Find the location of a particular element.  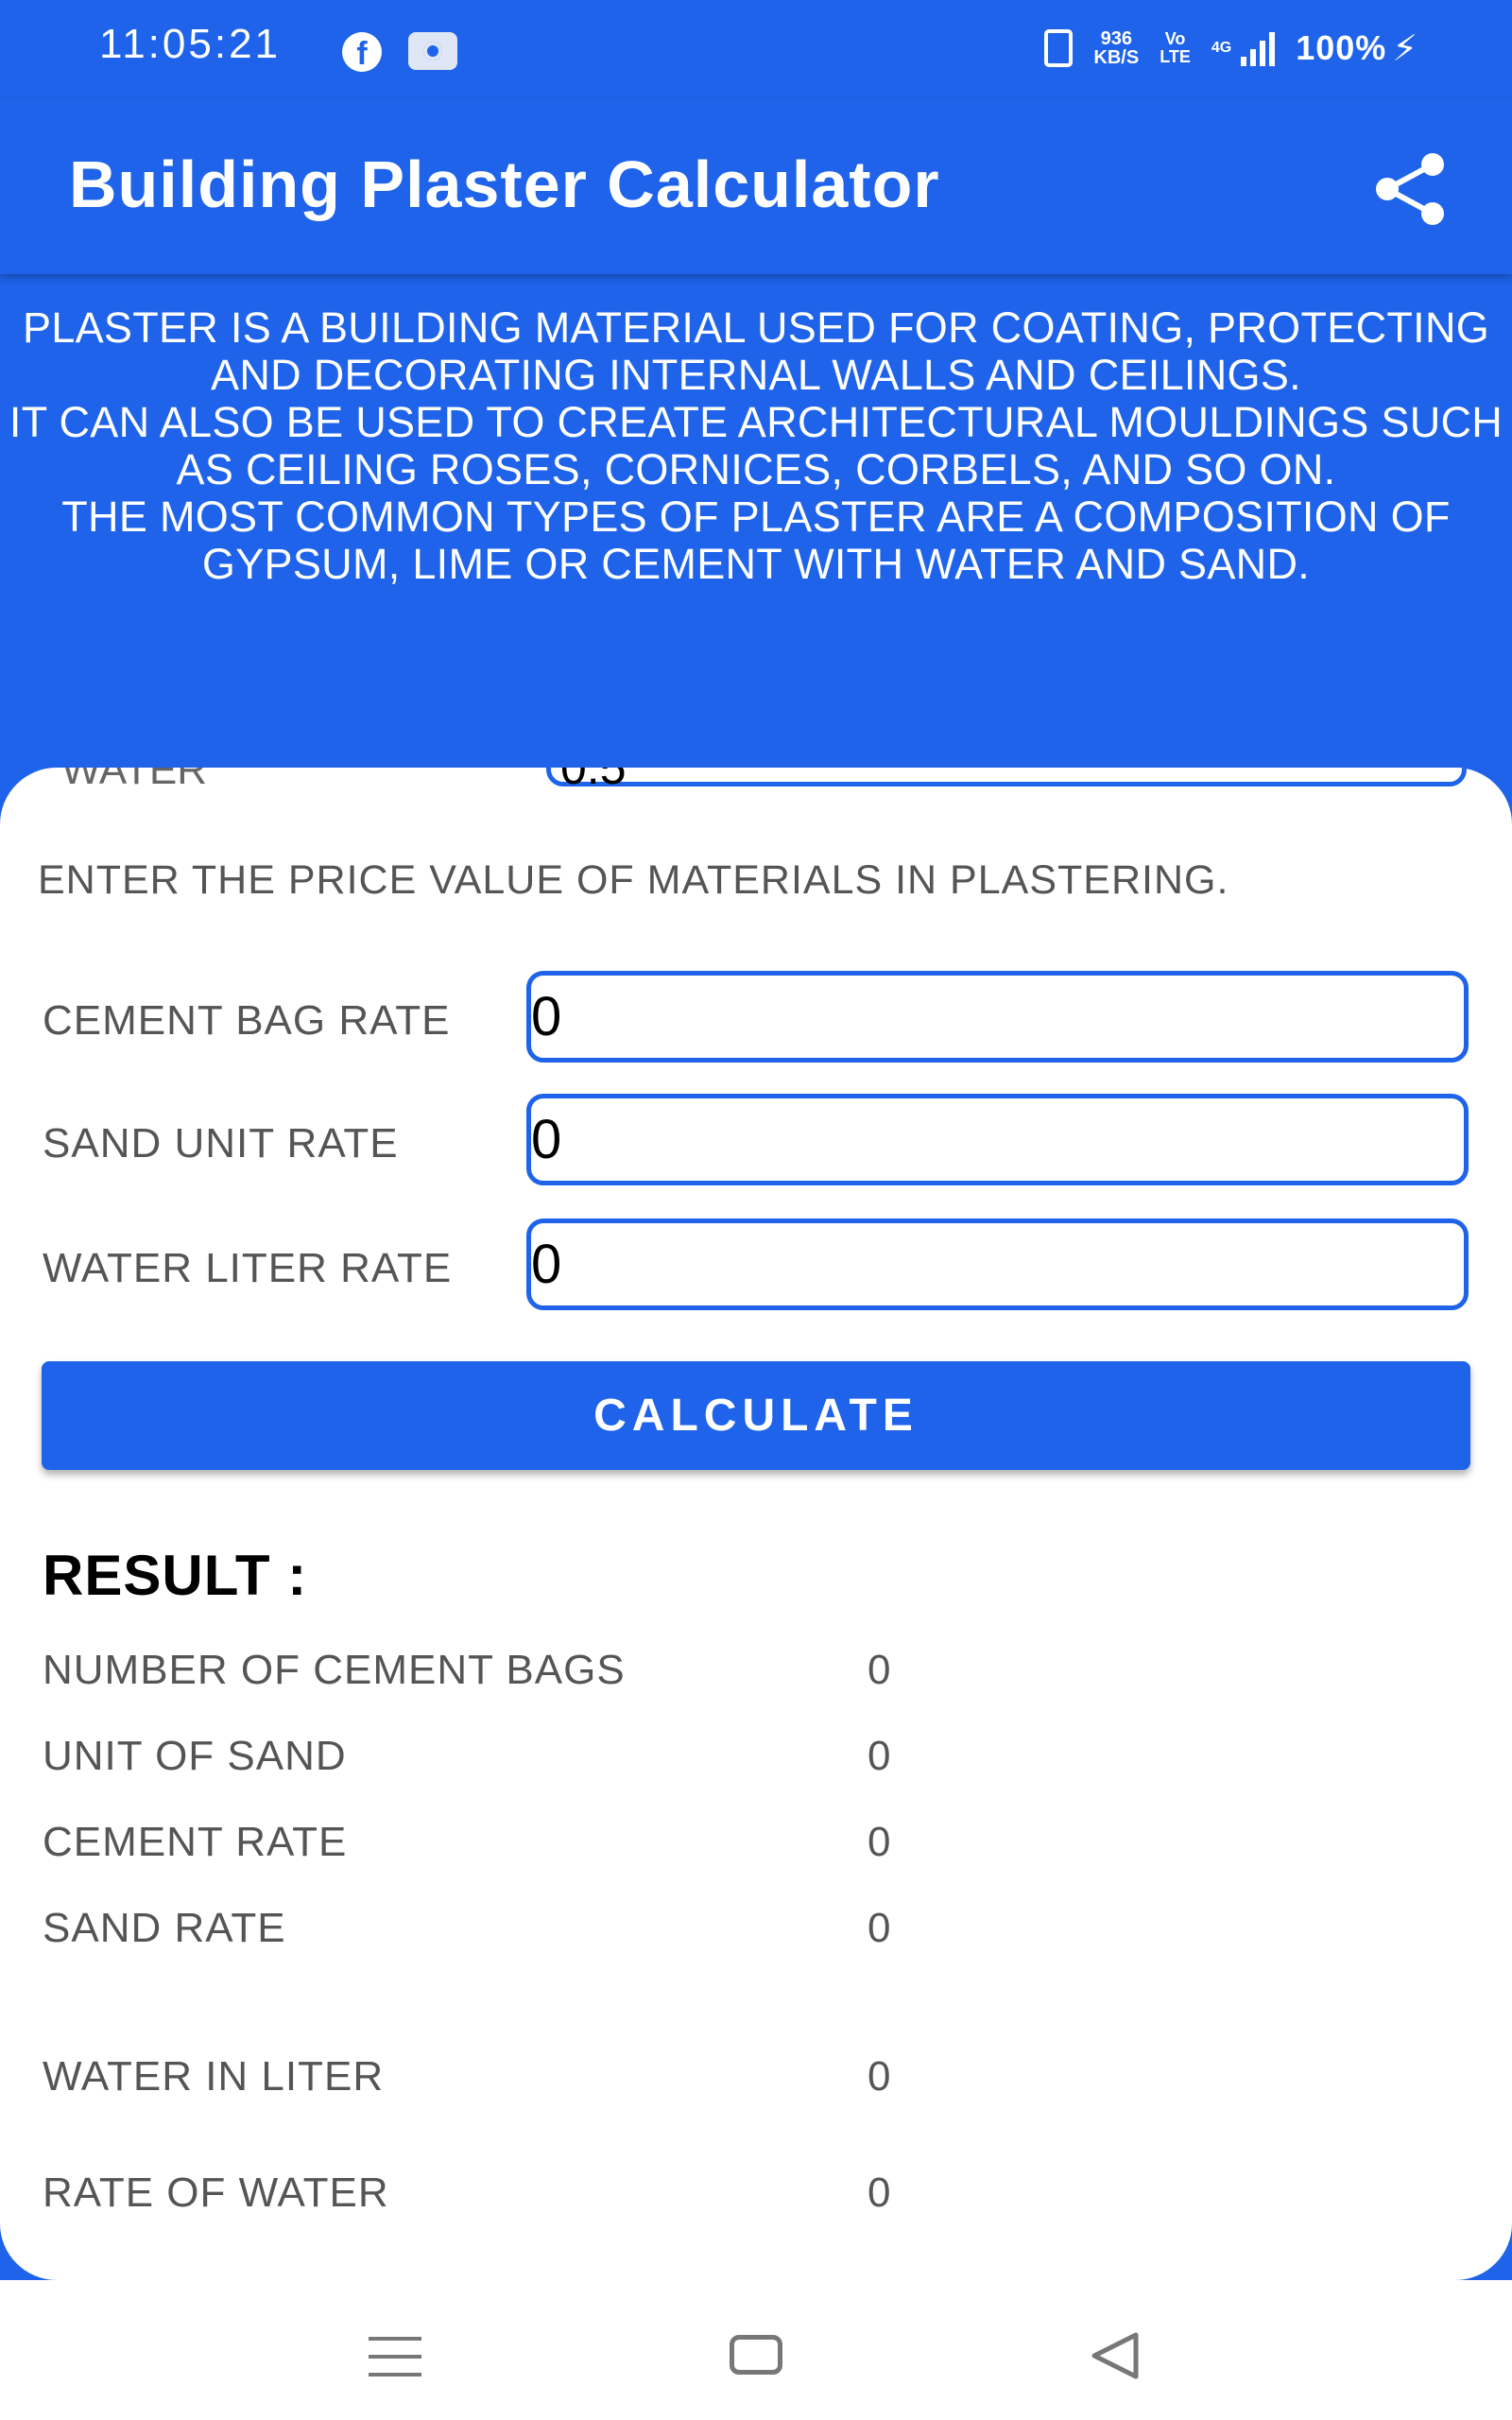

network-type: 4G is located at coordinates (1221, 48).